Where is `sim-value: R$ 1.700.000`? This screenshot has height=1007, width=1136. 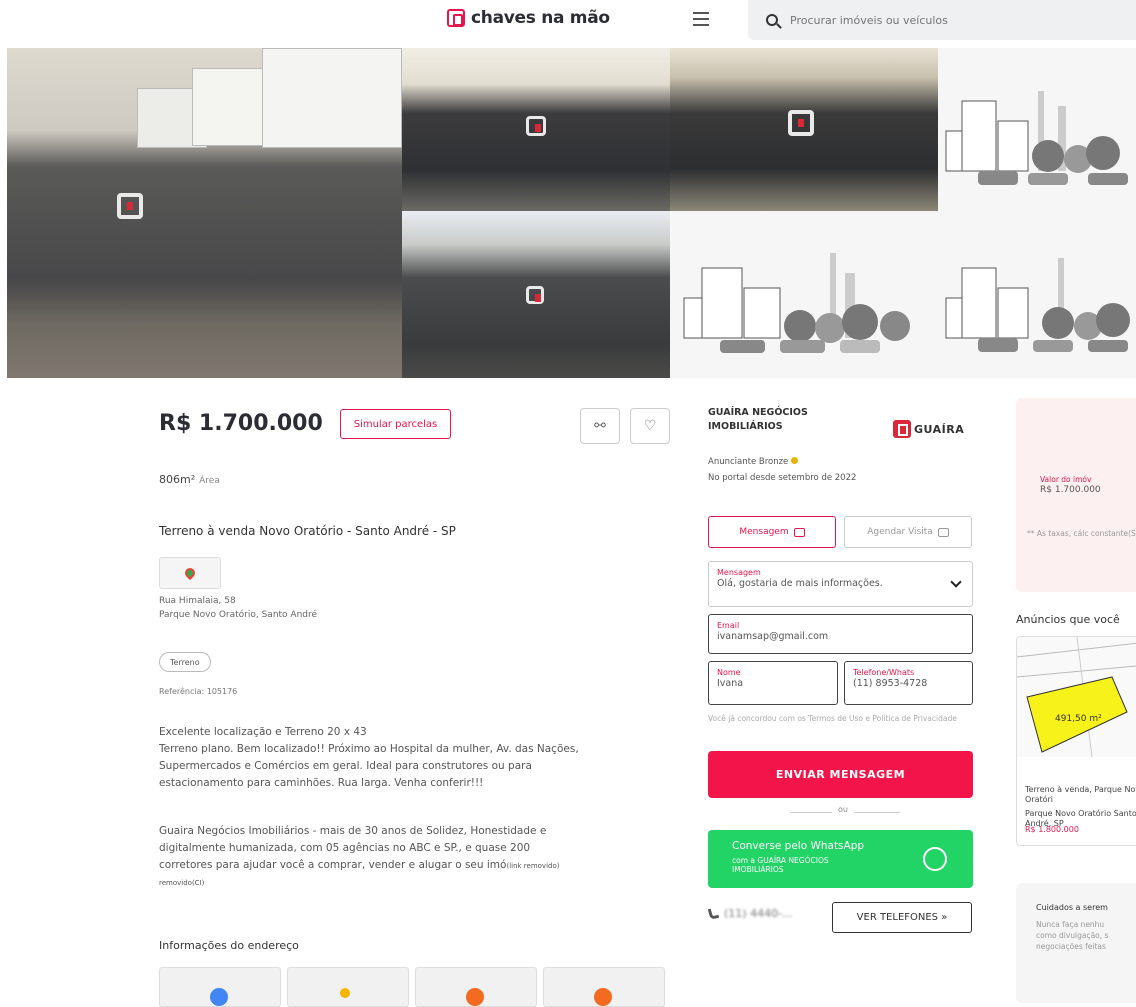
sim-value: R$ 1.700.000 is located at coordinates (1070, 490).